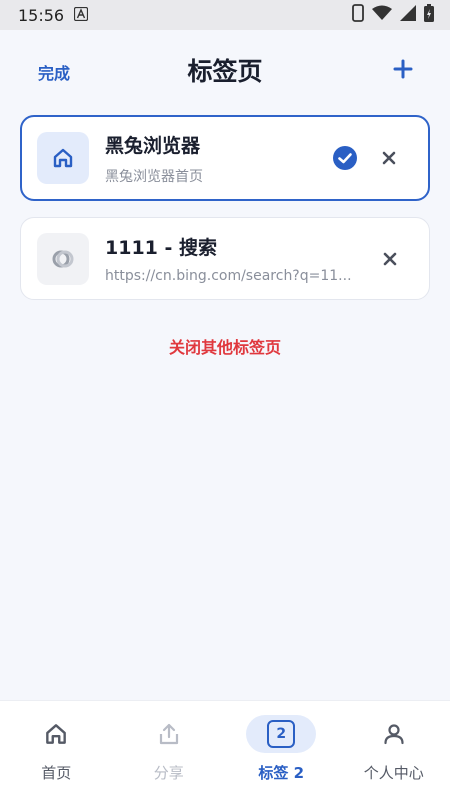  I want to click on nav-label: 个人中心, so click(393, 773).